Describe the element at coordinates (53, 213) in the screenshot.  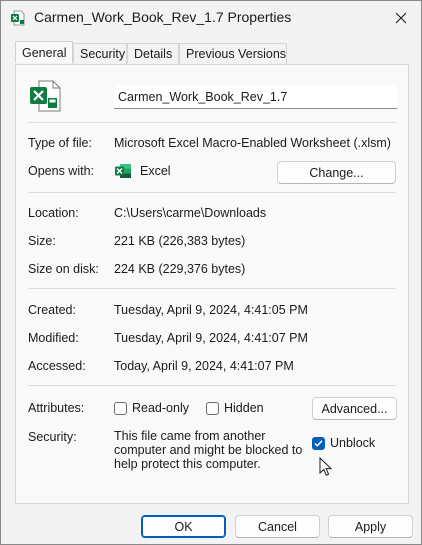
I see `location-label: Location:` at that location.